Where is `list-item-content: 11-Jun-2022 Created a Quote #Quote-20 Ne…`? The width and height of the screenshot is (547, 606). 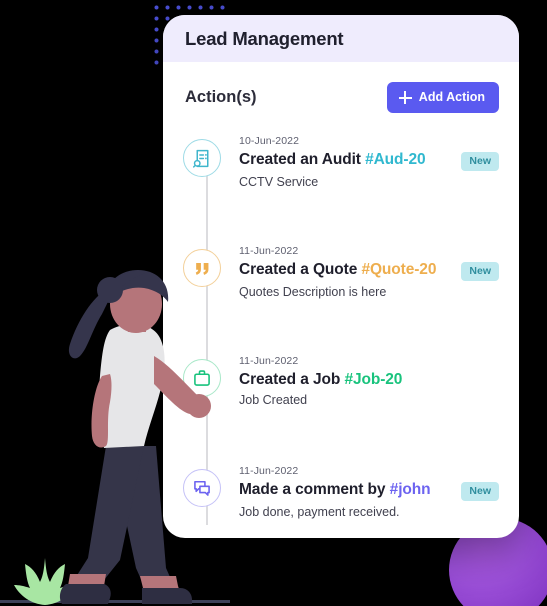 list-item-content: 11-Jun-2022 Created a Quote #Quote-20 Ne… is located at coordinates (369, 271).